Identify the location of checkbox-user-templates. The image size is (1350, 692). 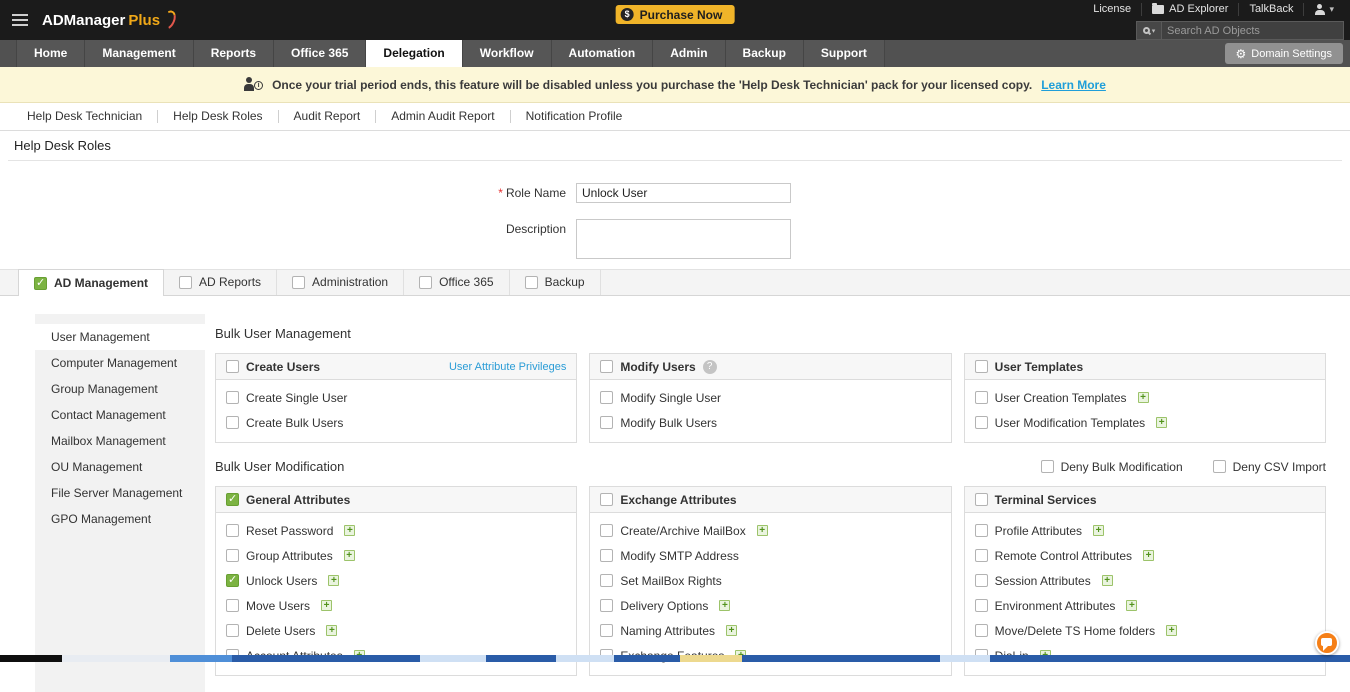
(981, 366).